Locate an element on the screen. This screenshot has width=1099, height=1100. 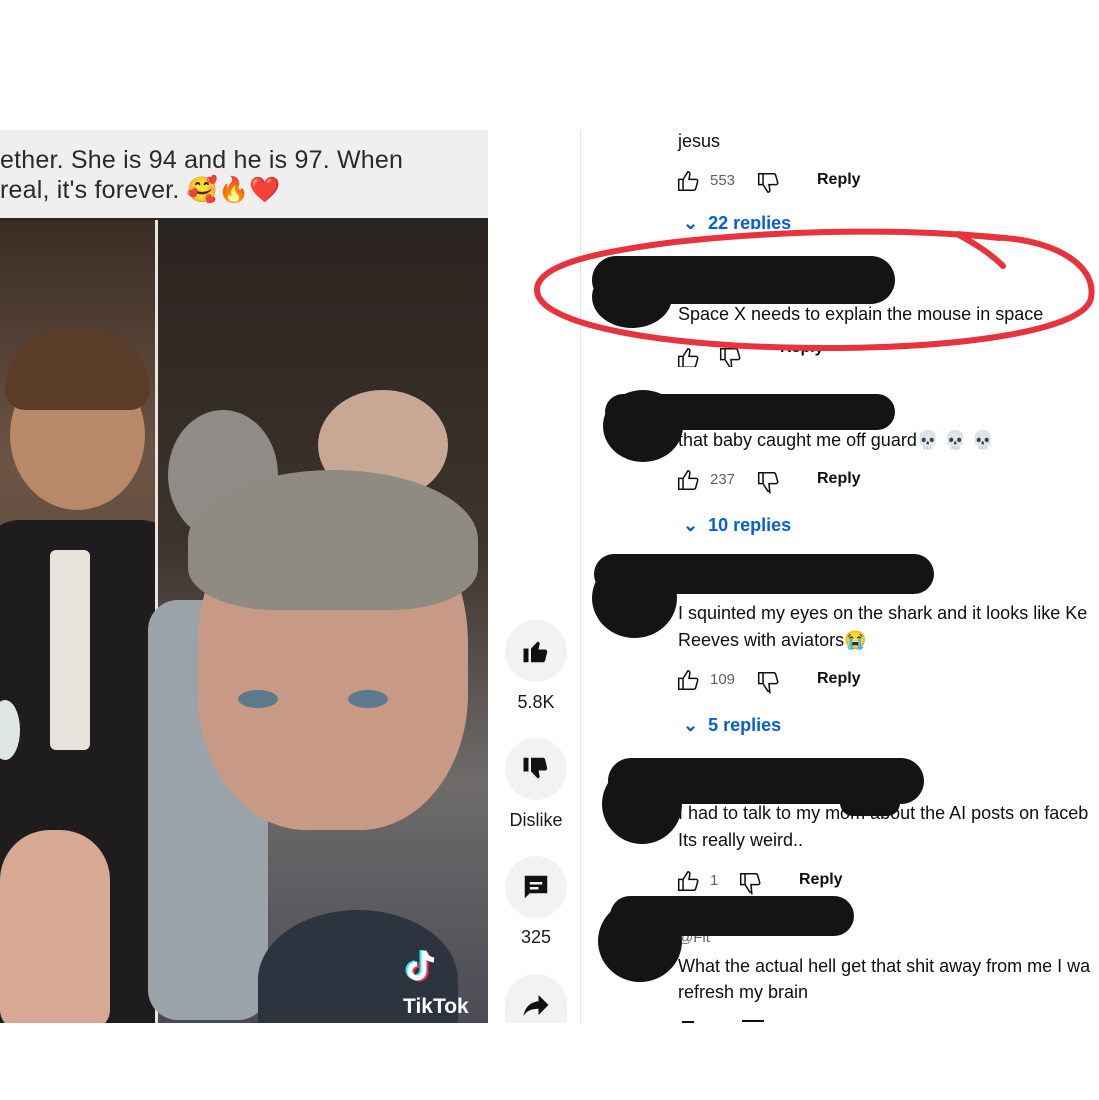
view-replies-link: ⌄ 10 replies is located at coordinates (737, 525).